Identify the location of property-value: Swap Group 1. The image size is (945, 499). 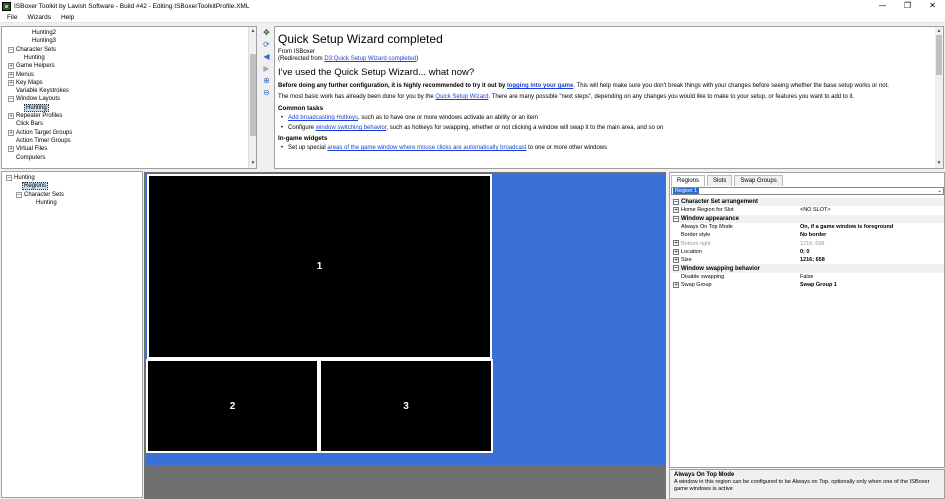
(818, 285).